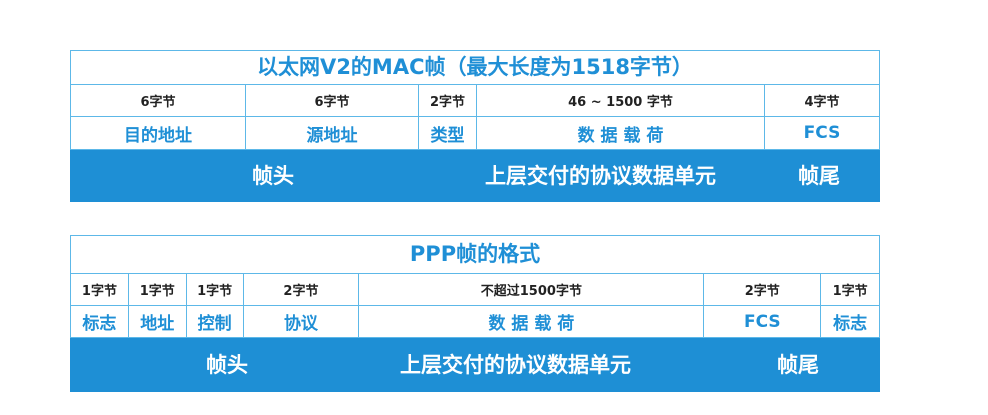  What do you see at coordinates (621, 100) in the screenshot?
I see `mac-size-payload: 46 ~ 1500 字节` at bounding box center [621, 100].